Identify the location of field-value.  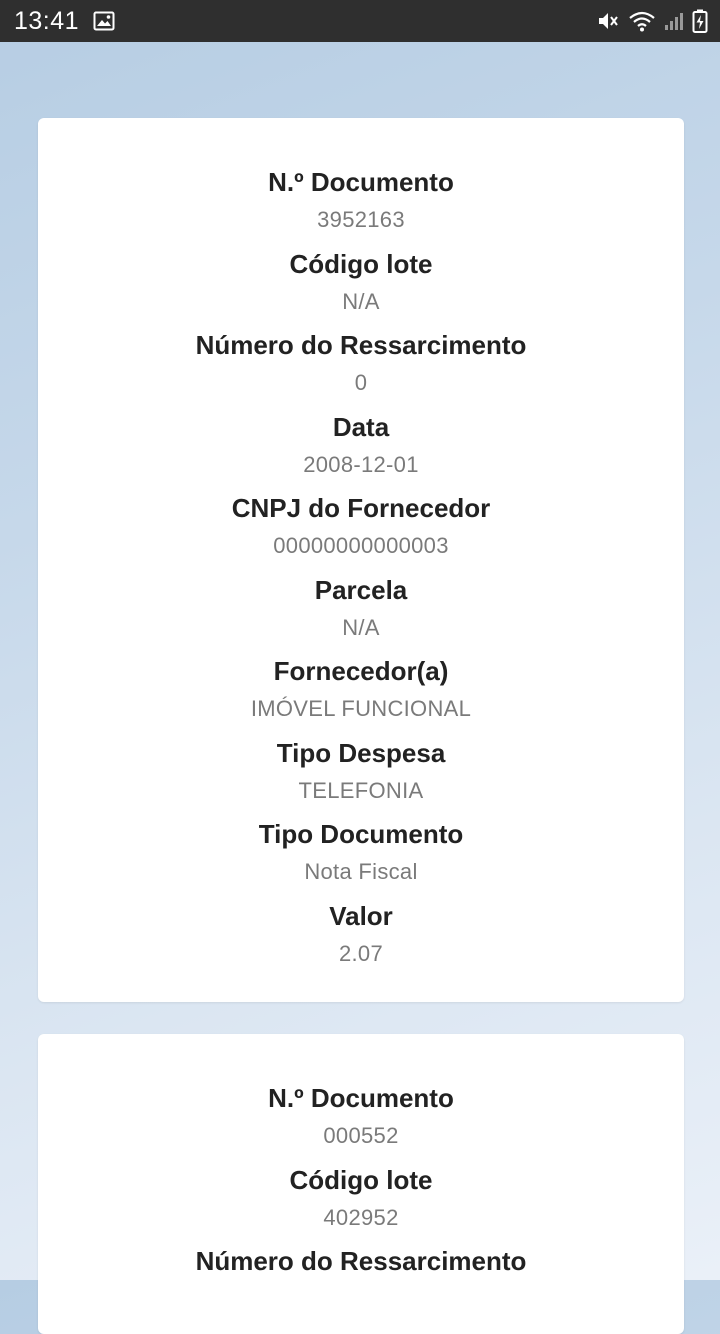
(361, 1299).